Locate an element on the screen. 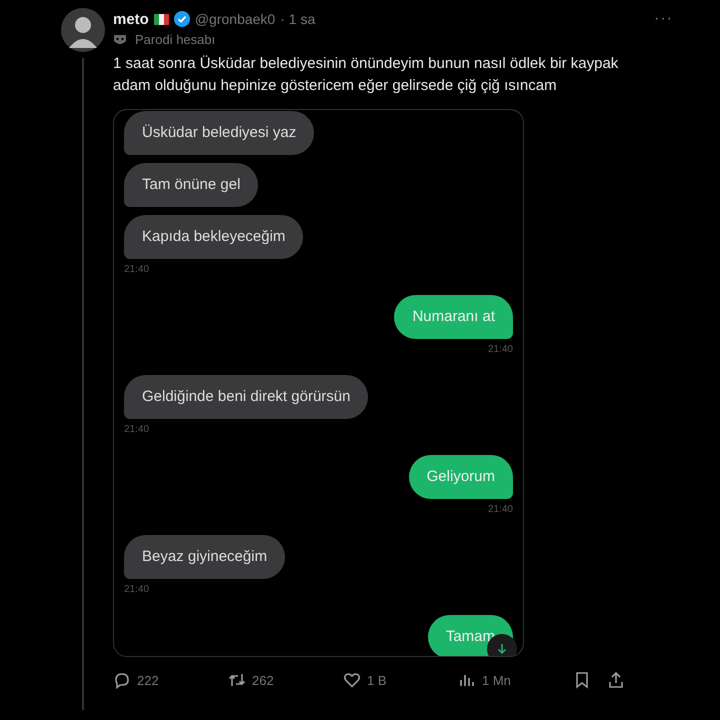 The image size is (720, 720). message-bubble: Geliyorum is located at coordinates (460, 477).